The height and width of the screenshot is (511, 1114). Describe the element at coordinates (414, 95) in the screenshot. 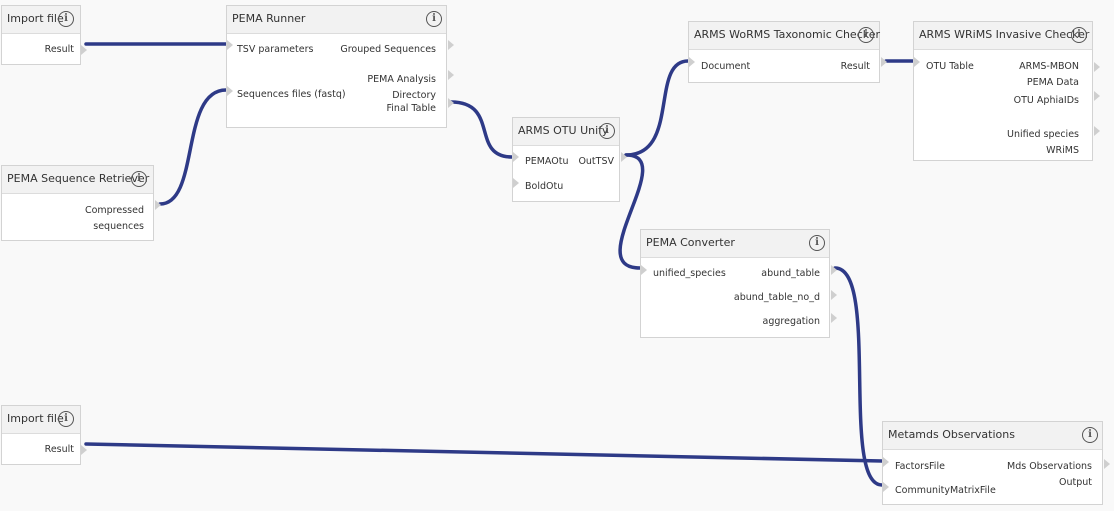

I see `output-port-directory: Directory` at that location.